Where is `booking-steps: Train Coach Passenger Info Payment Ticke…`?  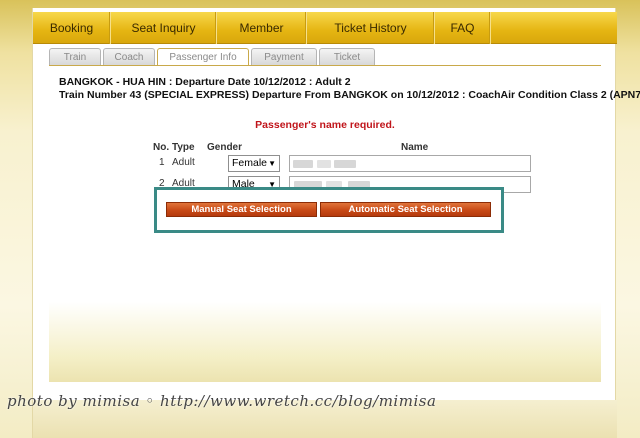 booking-steps: Train Coach Passenger Info Payment Ticke… is located at coordinates (213, 57).